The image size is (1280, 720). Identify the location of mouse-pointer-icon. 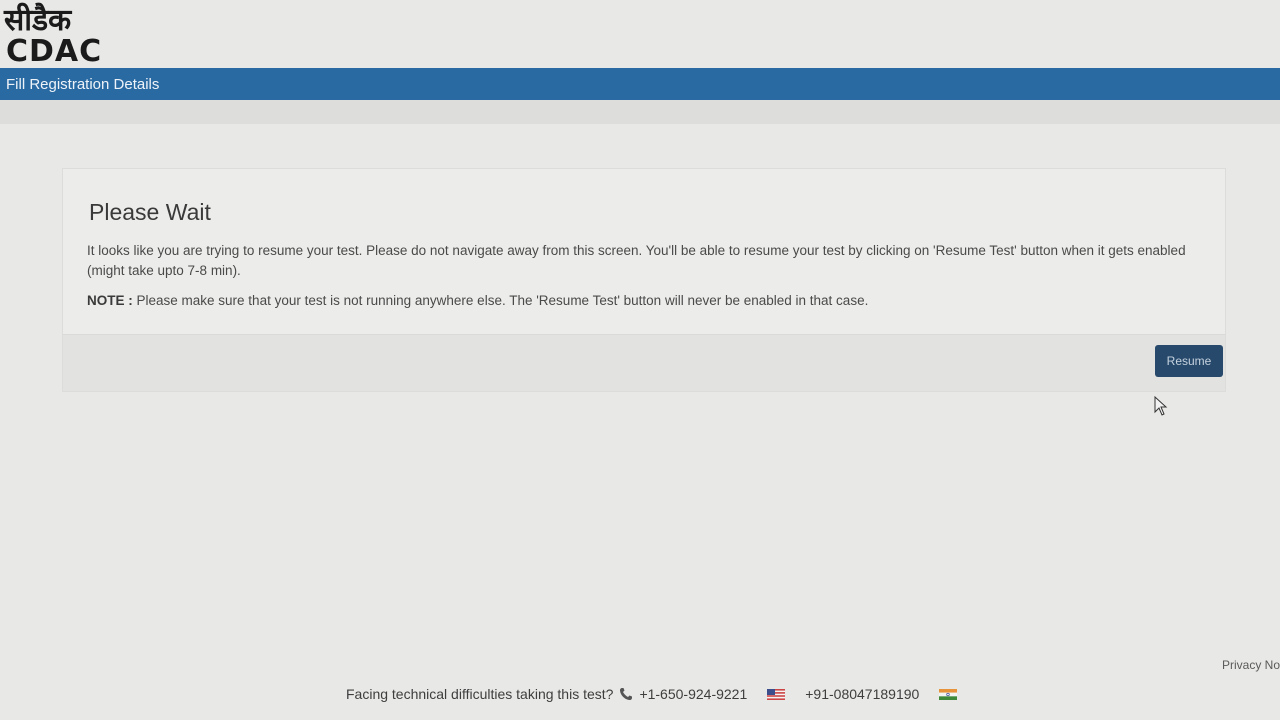
(1161, 406).